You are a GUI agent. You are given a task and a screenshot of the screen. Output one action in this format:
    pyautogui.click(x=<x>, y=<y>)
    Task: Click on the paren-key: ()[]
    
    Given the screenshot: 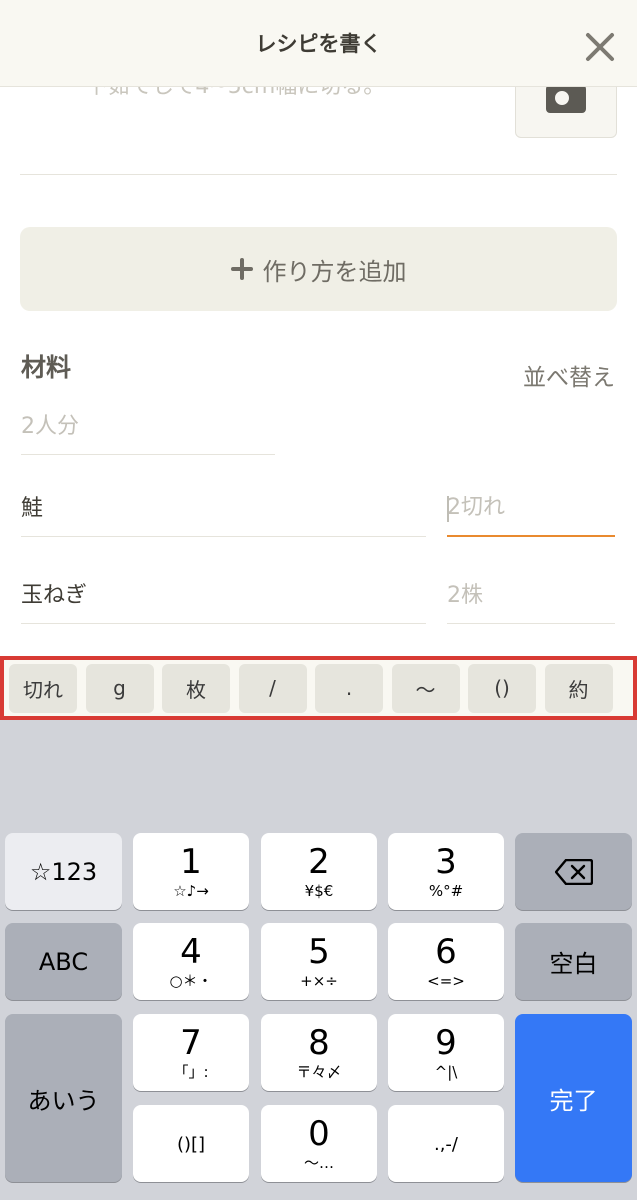 What is the action you would take?
    pyautogui.click(x=191, y=1143)
    